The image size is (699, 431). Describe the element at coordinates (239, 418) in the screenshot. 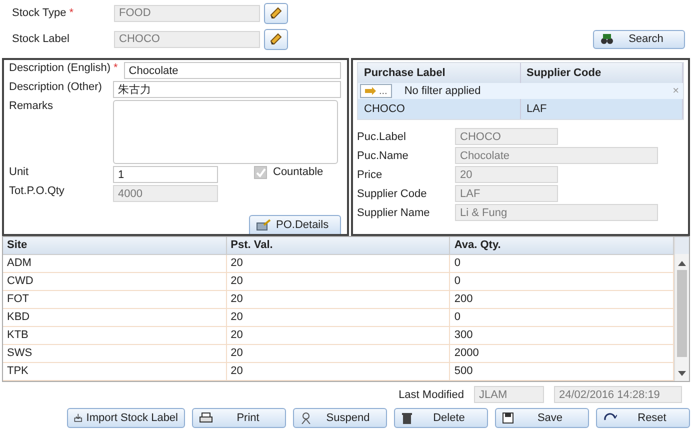

I see `print-button: Print` at that location.